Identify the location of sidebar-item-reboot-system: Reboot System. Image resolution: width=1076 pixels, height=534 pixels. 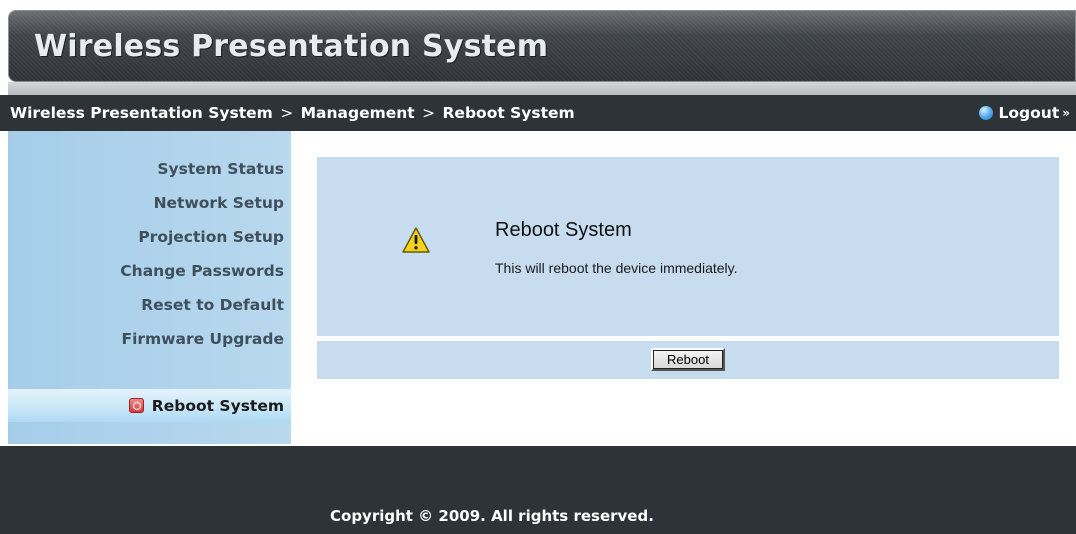
(149, 405).